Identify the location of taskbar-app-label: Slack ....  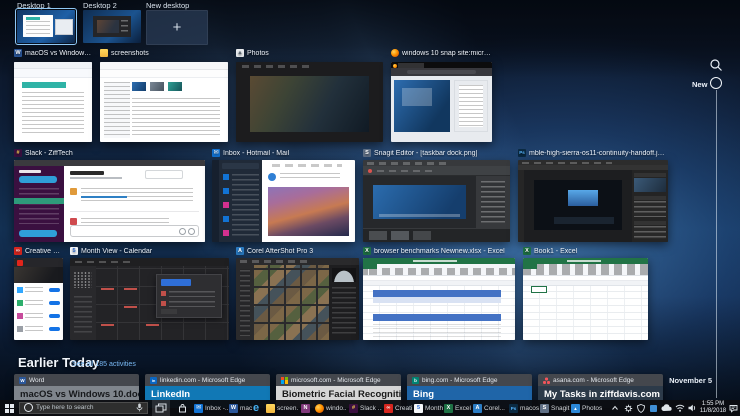
(371, 408).